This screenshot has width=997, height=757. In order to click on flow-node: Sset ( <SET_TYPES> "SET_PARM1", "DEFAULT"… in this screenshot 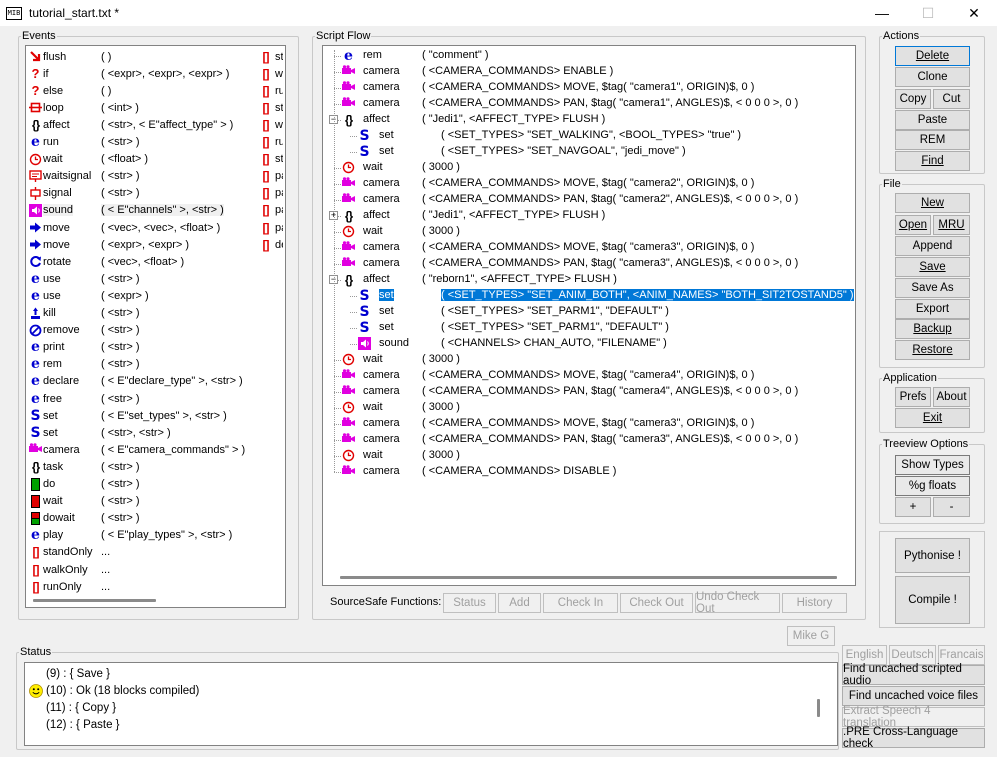, I will do `click(588, 312)`.